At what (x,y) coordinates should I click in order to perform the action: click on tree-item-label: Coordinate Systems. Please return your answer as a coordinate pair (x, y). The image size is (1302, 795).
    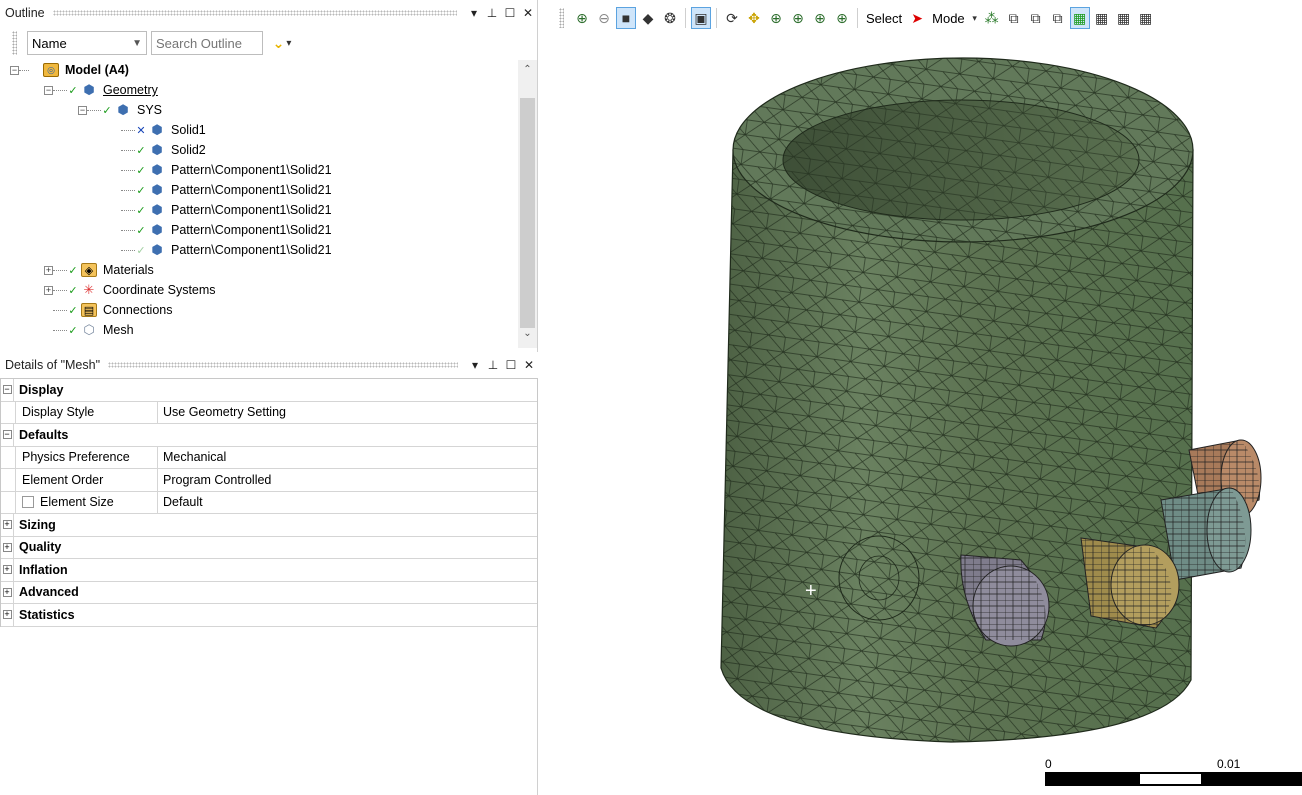
    Looking at the image, I should click on (159, 290).